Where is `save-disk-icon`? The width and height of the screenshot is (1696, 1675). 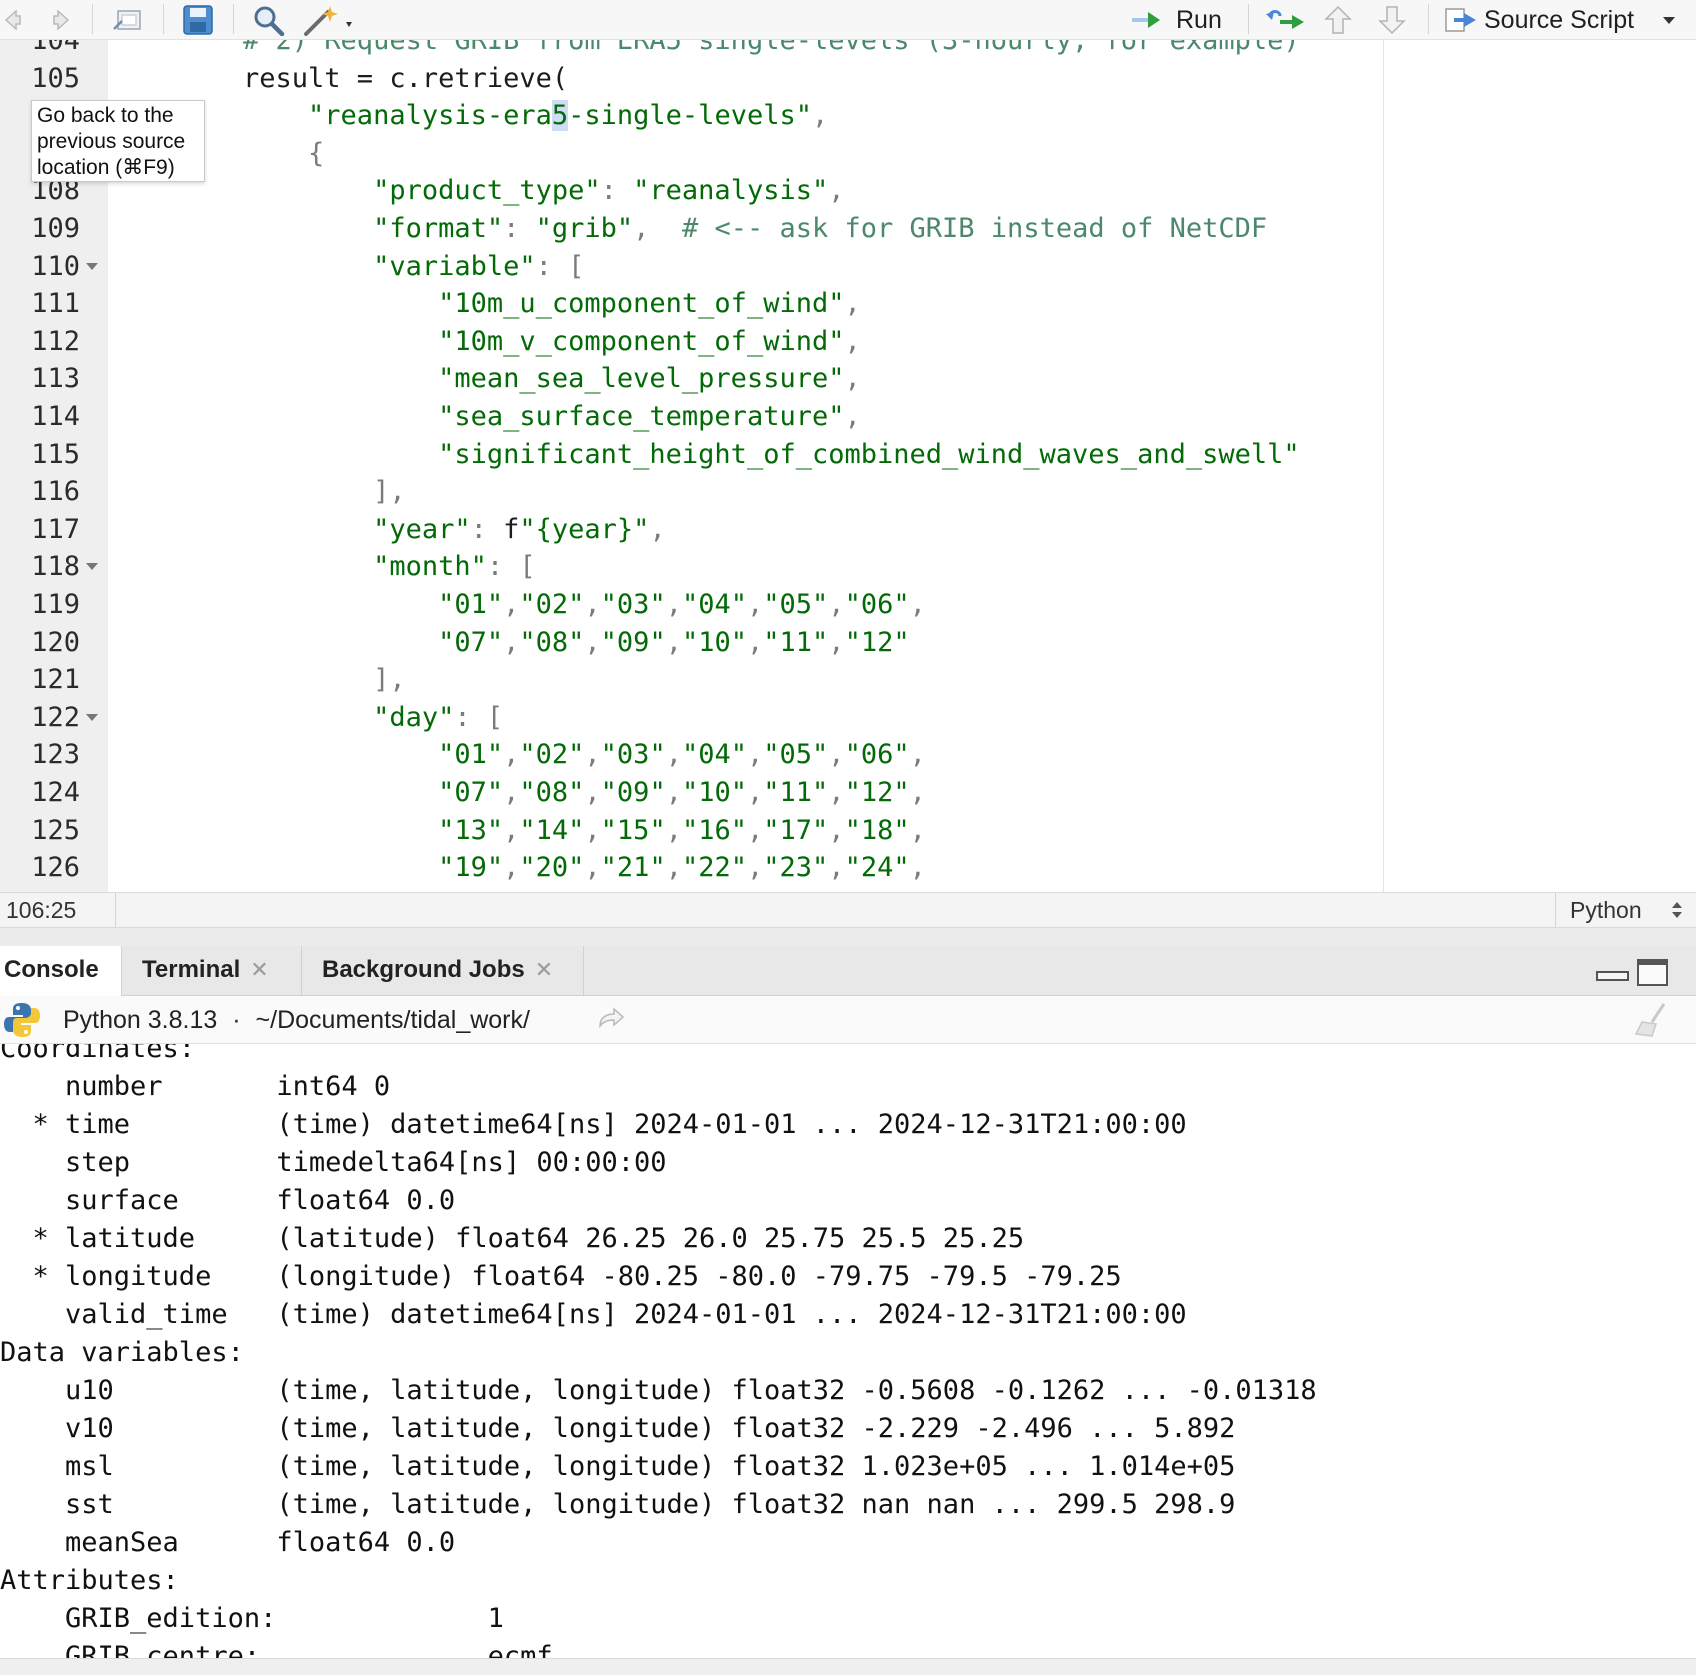 save-disk-icon is located at coordinates (198, 20).